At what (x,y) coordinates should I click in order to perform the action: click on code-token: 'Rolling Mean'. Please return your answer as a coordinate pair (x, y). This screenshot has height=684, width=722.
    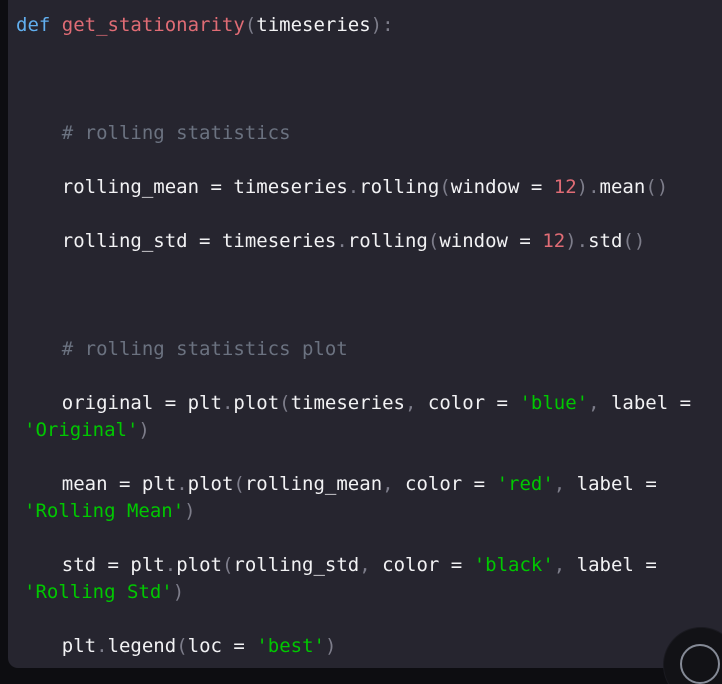
    Looking at the image, I should click on (104, 511).